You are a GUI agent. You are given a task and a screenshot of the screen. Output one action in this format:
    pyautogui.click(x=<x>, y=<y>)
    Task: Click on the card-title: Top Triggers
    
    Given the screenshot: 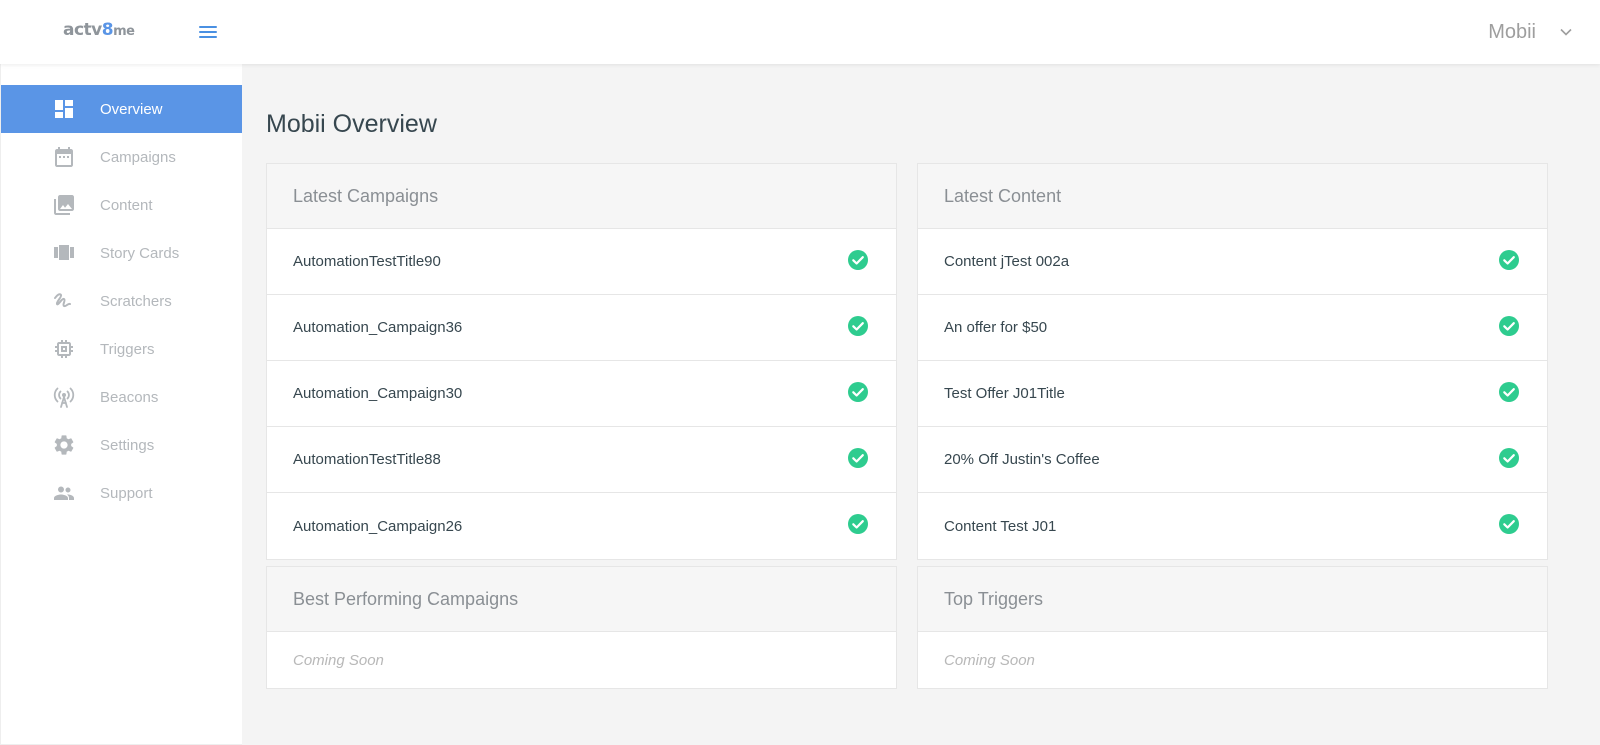 What is the action you would take?
    pyautogui.click(x=1232, y=599)
    